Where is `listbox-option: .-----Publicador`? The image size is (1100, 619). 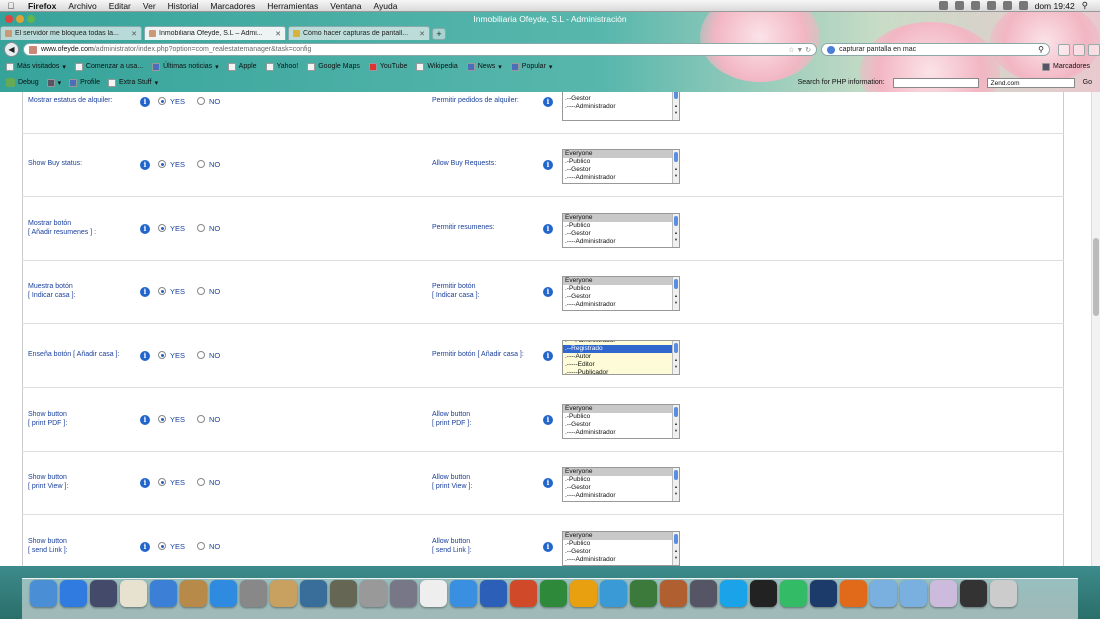 listbox-option: .-----Publicador is located at coordinates (621, 371).